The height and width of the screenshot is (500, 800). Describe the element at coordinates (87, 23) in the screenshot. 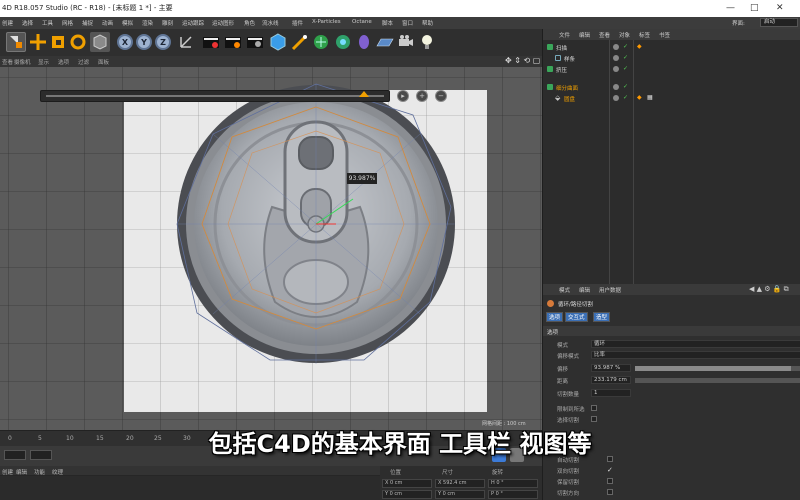

I see `menu-snap: 捕捉` at that location.